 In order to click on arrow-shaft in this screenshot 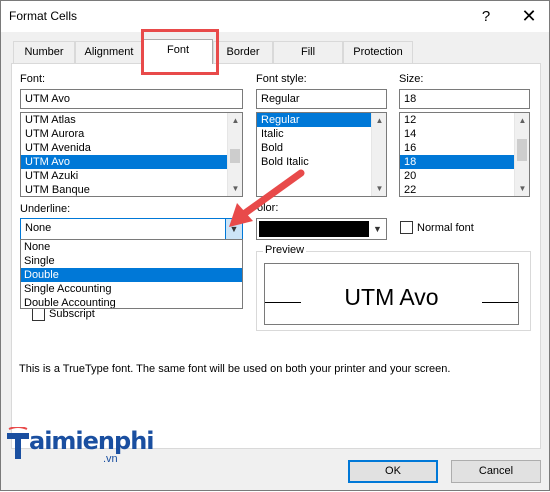, I will do `click(271, 194)`.